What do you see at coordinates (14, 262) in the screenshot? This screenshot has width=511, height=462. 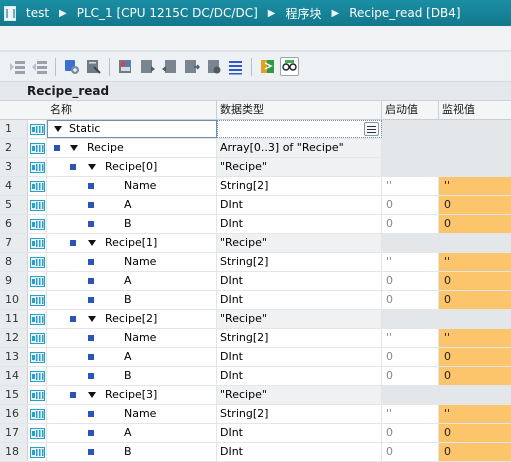 I see `row-number: 8` at bounding box center [14, 262].